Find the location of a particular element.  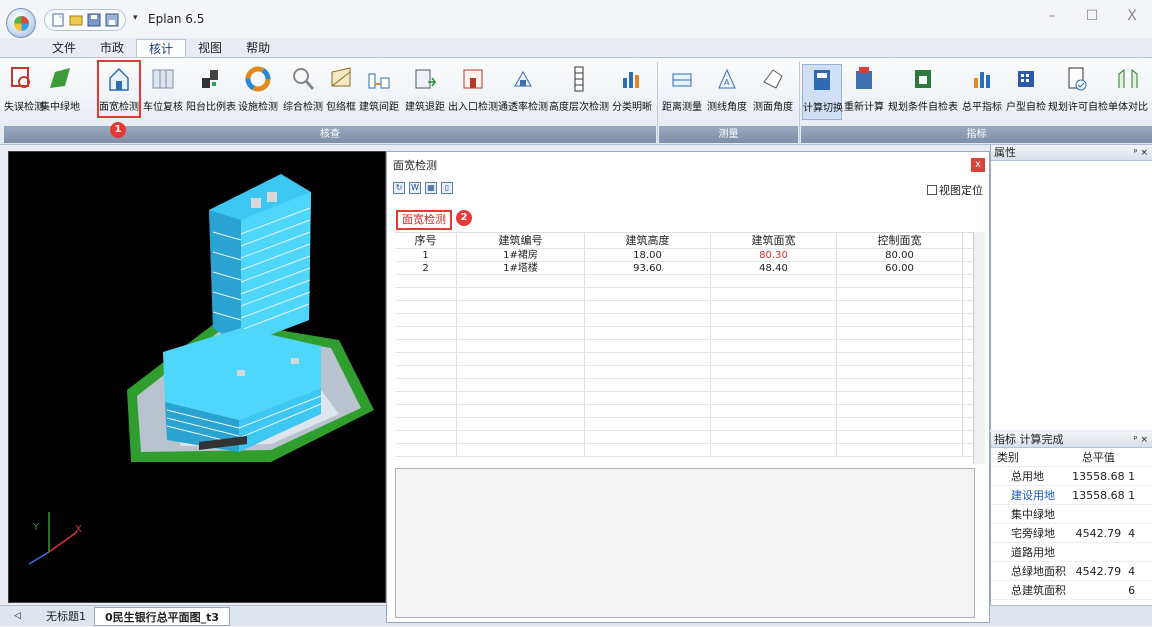

central-green-button: 集中绿地 is located at coordinates (60, 92).